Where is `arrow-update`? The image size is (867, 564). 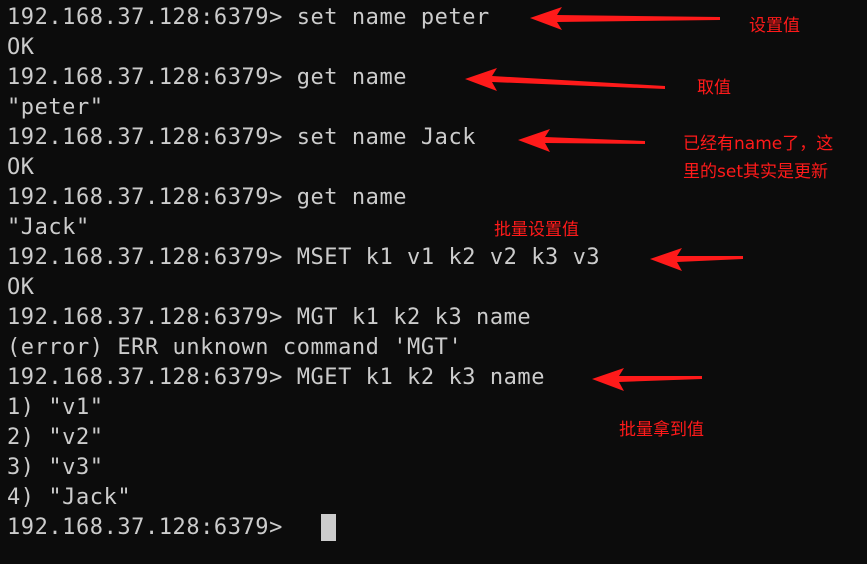
arrow-update is located at coordinates (581, 140).